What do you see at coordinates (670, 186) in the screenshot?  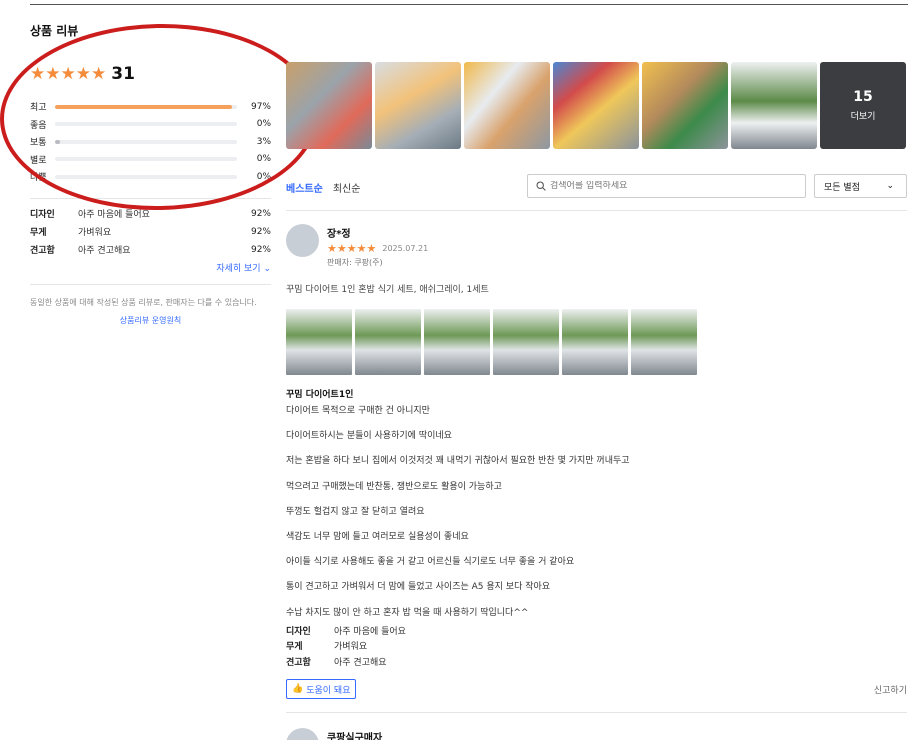 I see `search-input` at bounding box center [670, 186].